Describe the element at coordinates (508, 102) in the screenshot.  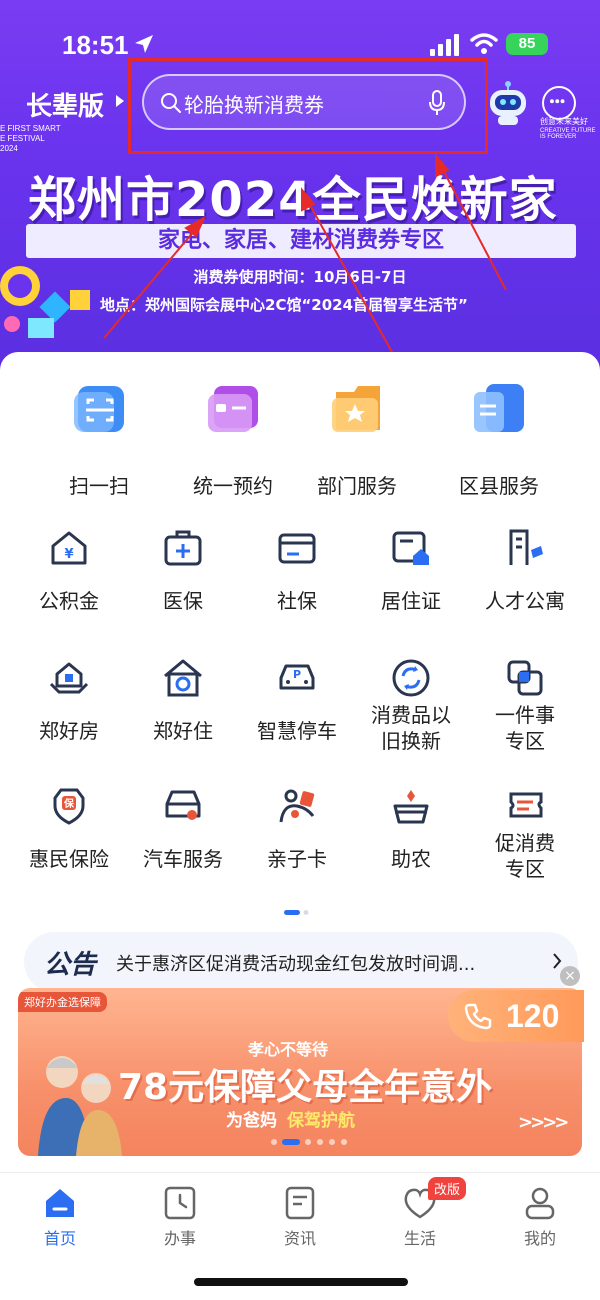
I see `robot-assistant-icon` at that location.